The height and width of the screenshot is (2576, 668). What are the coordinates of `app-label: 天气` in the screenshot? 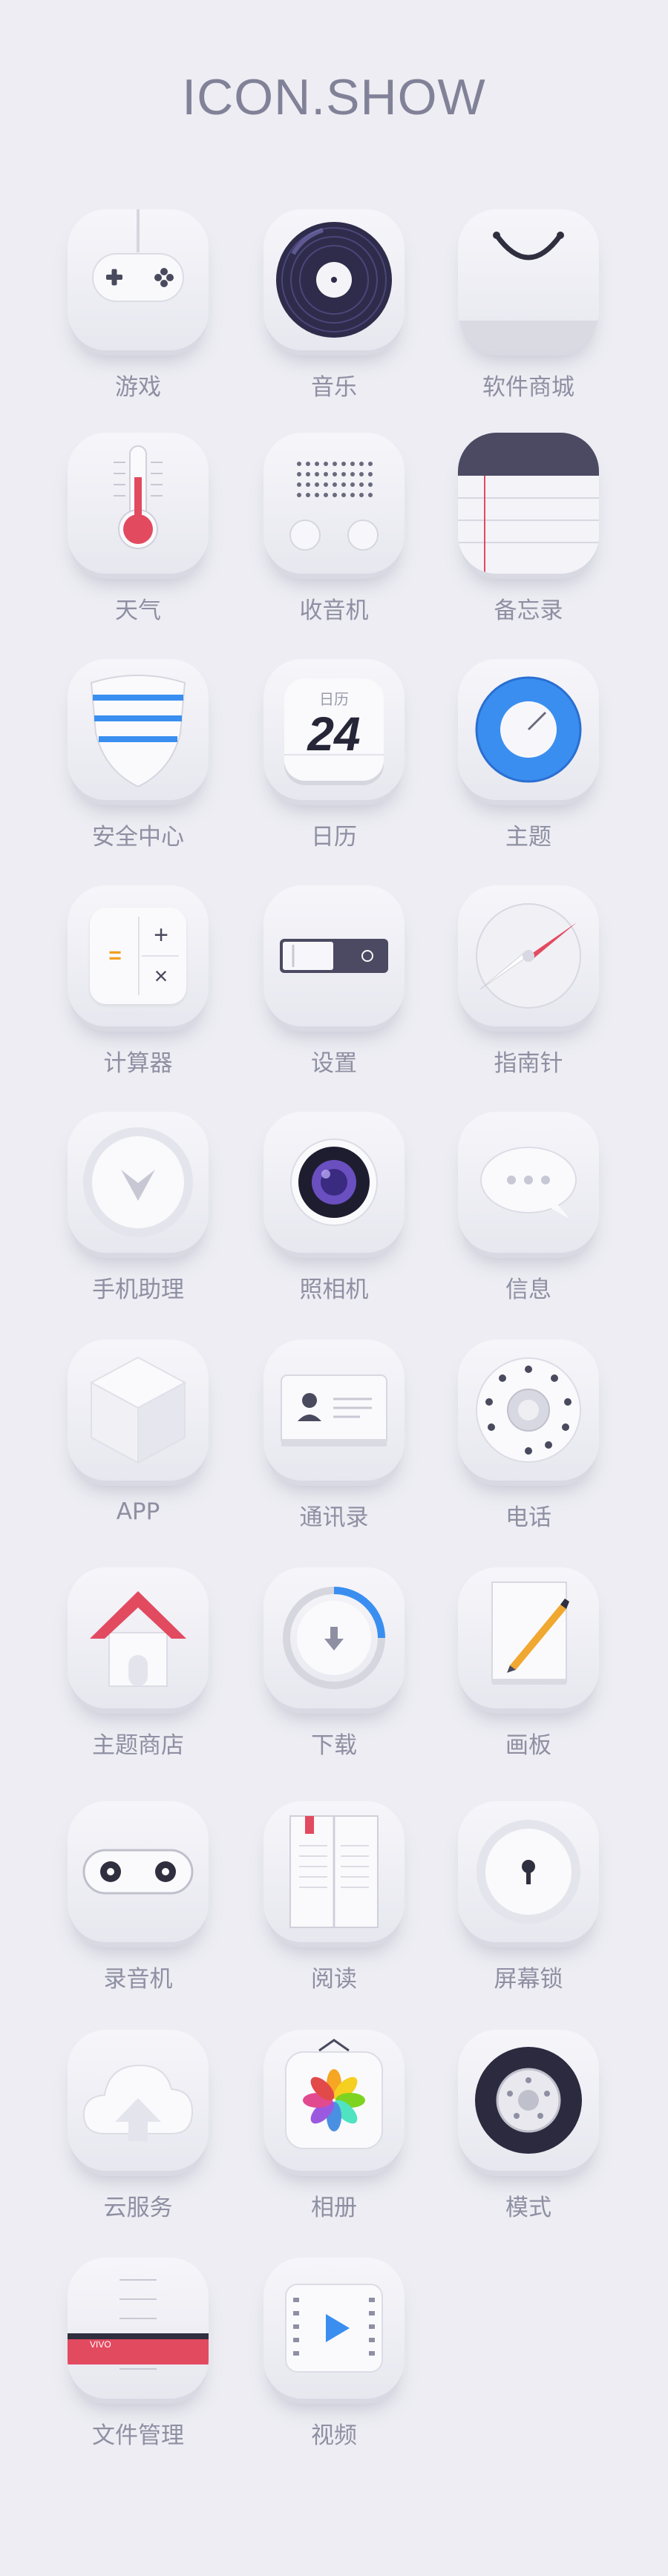 It's located at (138, 610).